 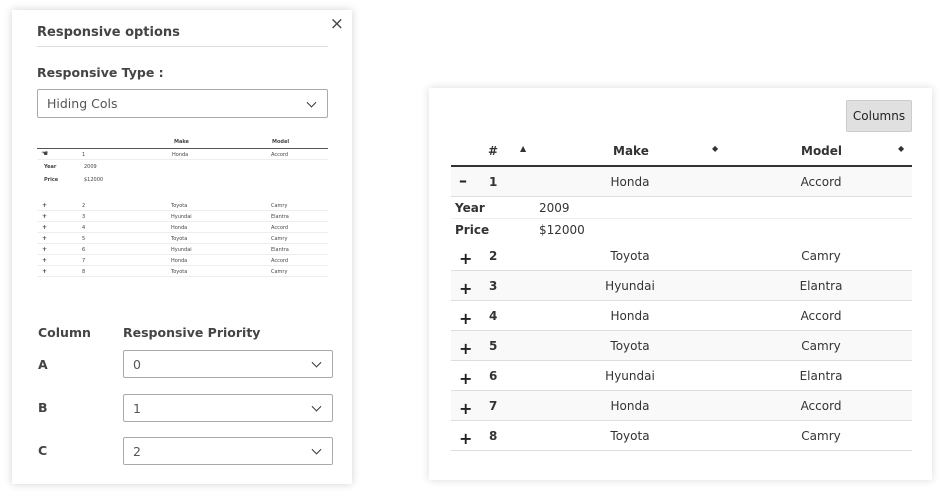 What do you see at coordinates (64, 332) in the screenshot?
I see `column-header: Column` at bounding box center [64, 332].